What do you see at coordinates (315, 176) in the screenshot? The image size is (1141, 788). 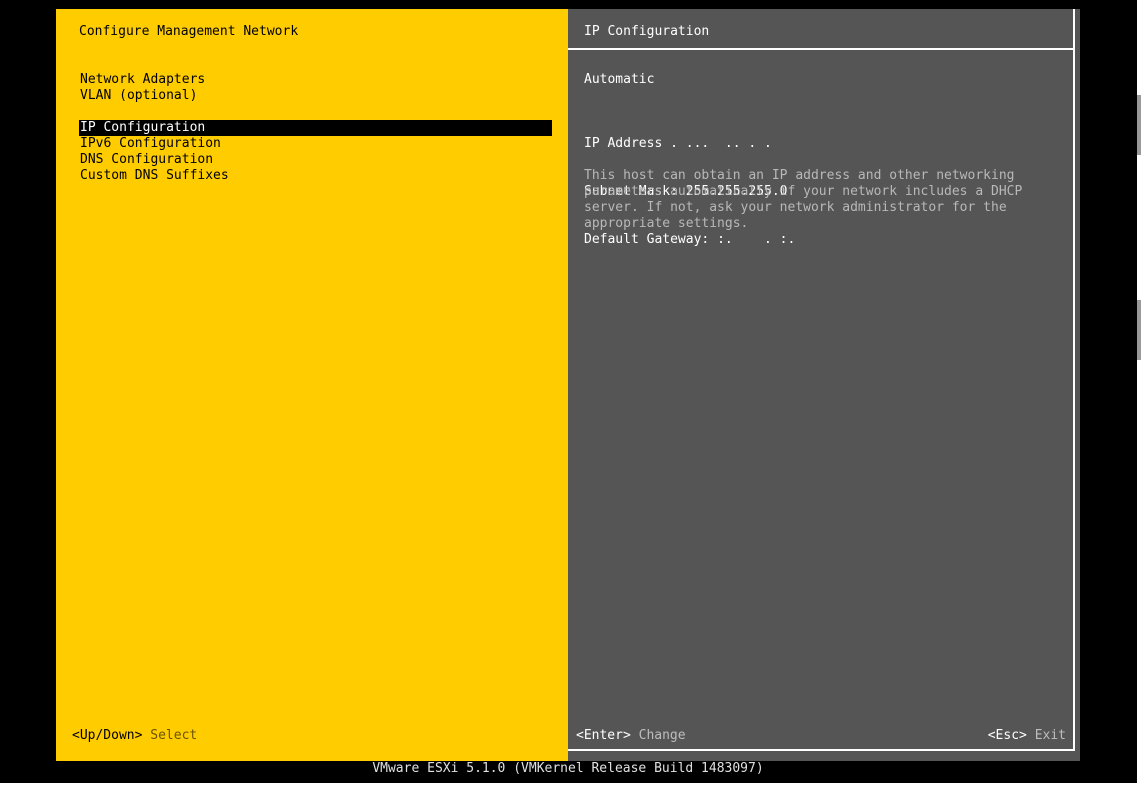 I see `menu-item-custom-dns-suffixes: Custom DNS Suffixes` at bounding box center [315, 176].